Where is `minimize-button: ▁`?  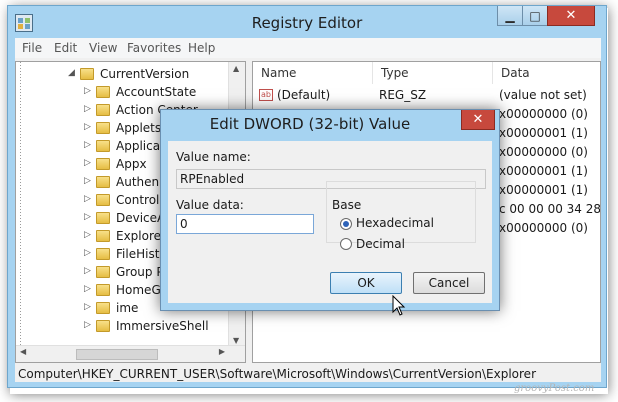
minimize-button: ▁ is located at coordinates (510, 16).